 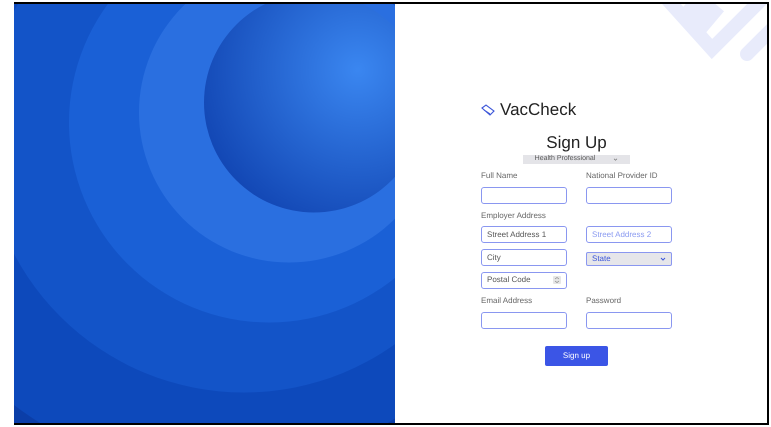 I want to click on brand-name: VacCheck, so click(x=538, y=110).